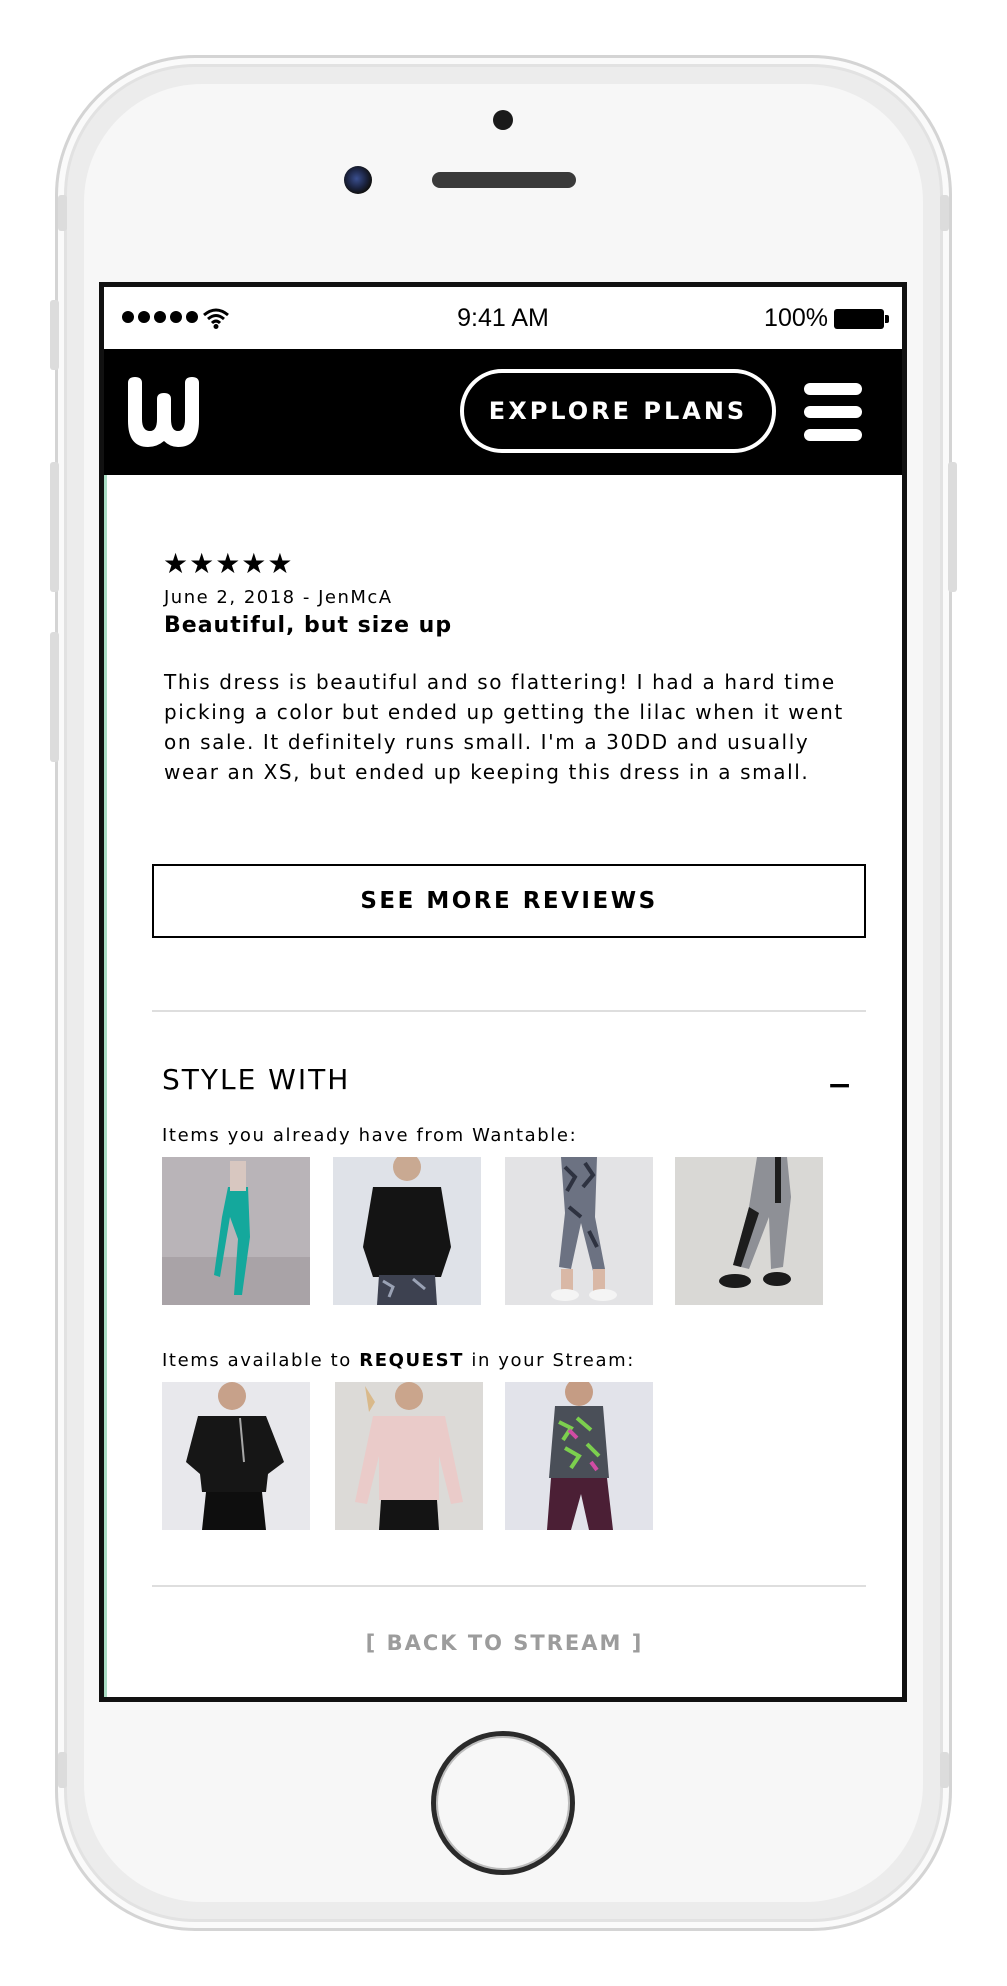 The image size is (1007, 1986). I want to click on side-button-mute, so click(54, 335).